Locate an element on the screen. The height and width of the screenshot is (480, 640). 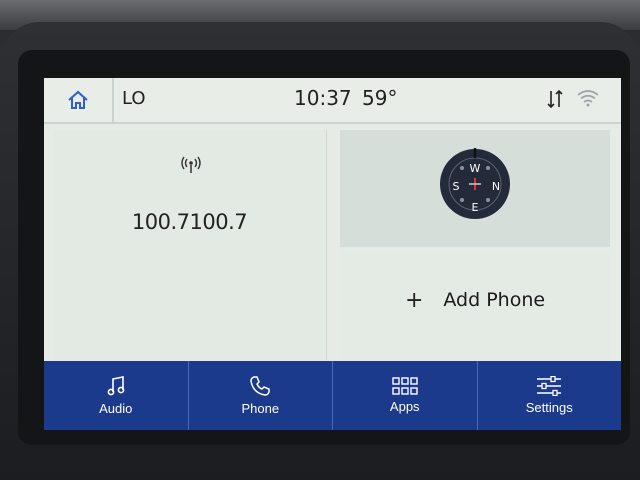
compass-tile: W N S E is located at coordinates (475, 188).